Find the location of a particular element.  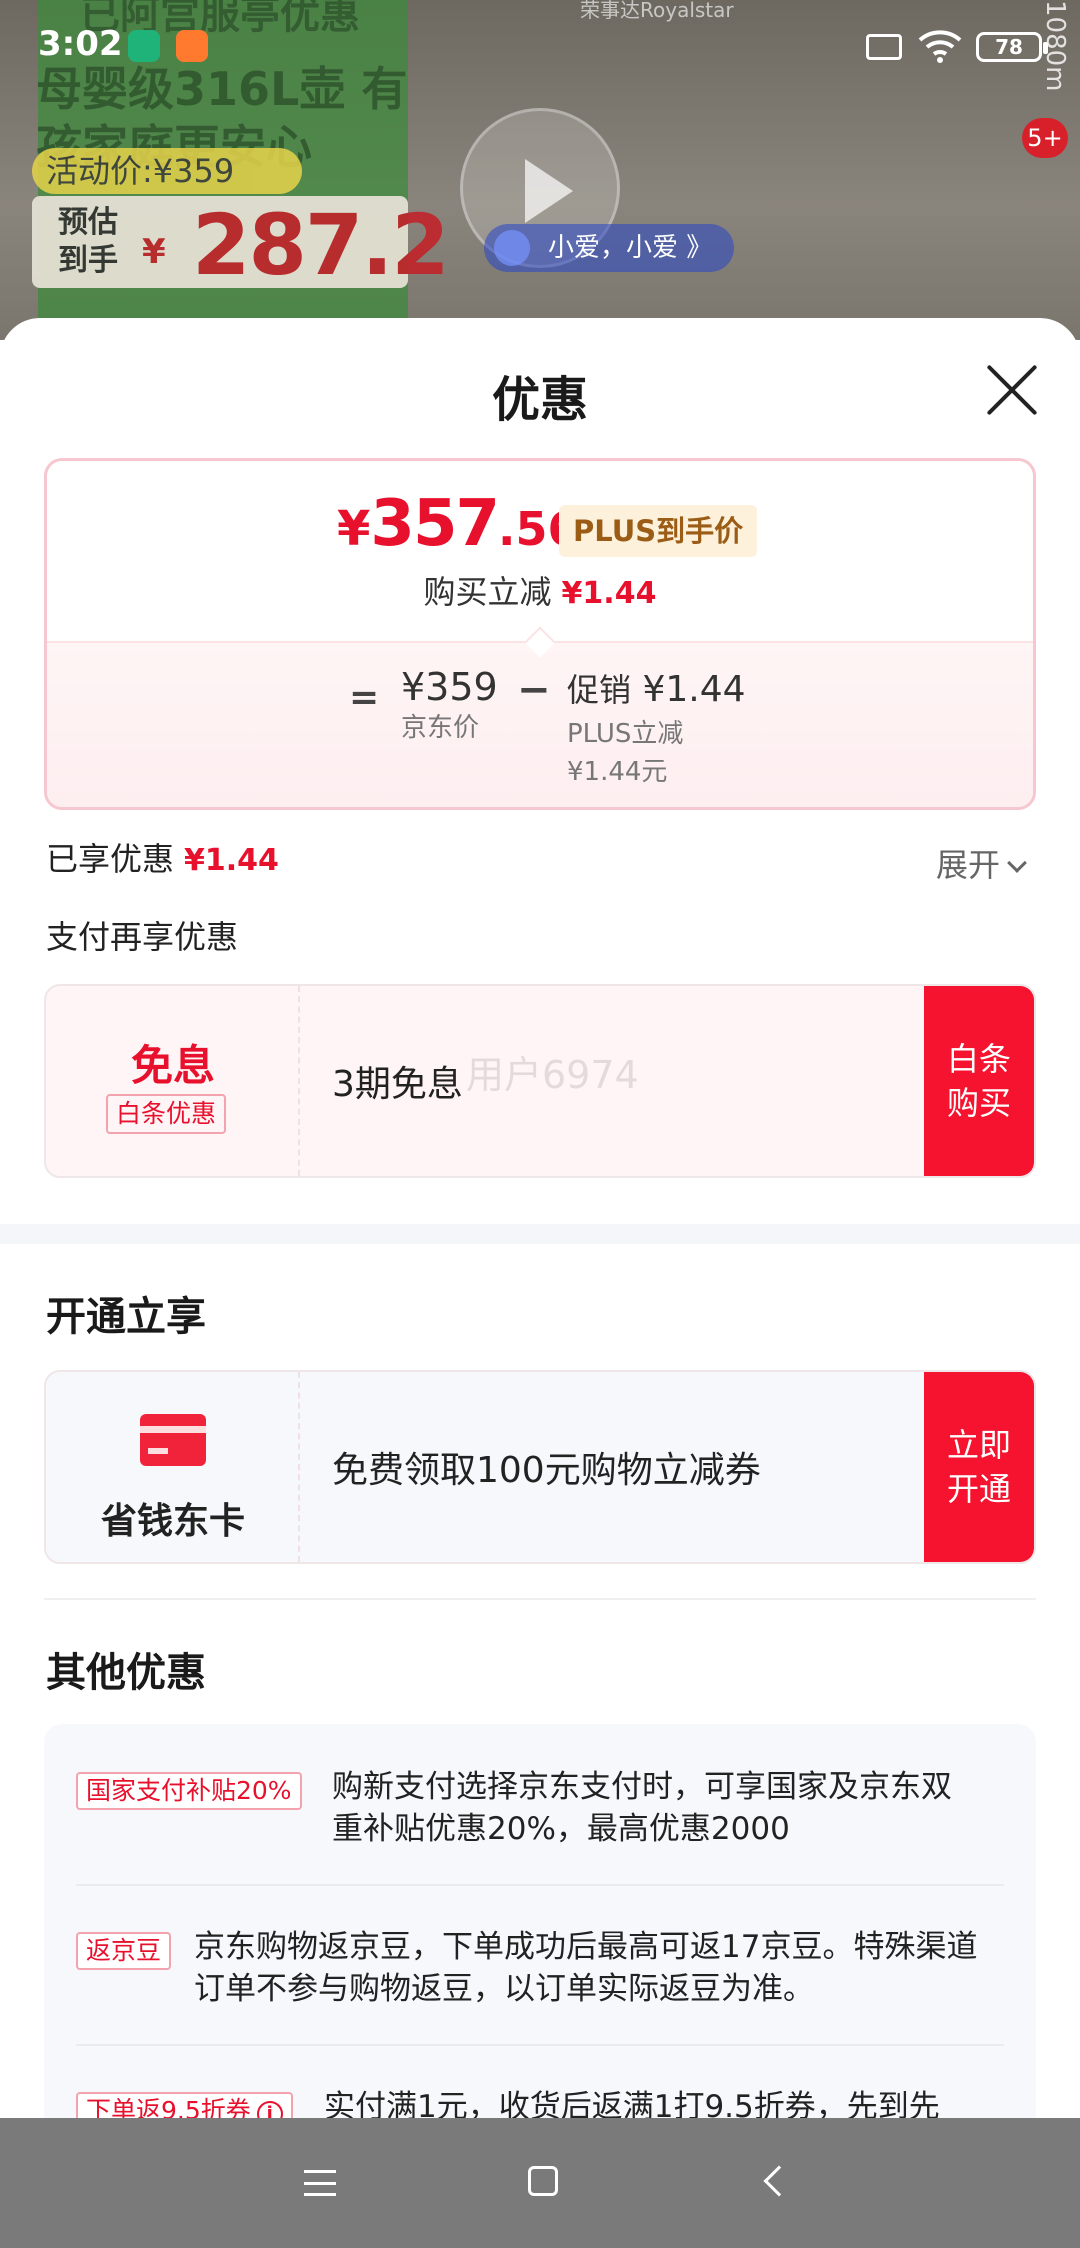

final-price-int: 357 is located at coordinates (435, 524).